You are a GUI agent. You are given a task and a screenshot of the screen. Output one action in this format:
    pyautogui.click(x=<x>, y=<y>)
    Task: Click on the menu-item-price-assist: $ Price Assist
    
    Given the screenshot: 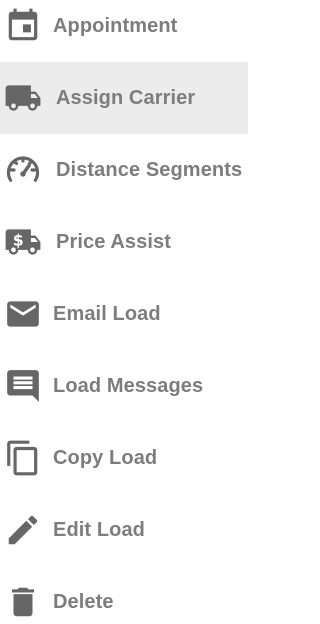 What is the action you would take?
    pyautogui.click(x=124, y=242)
    